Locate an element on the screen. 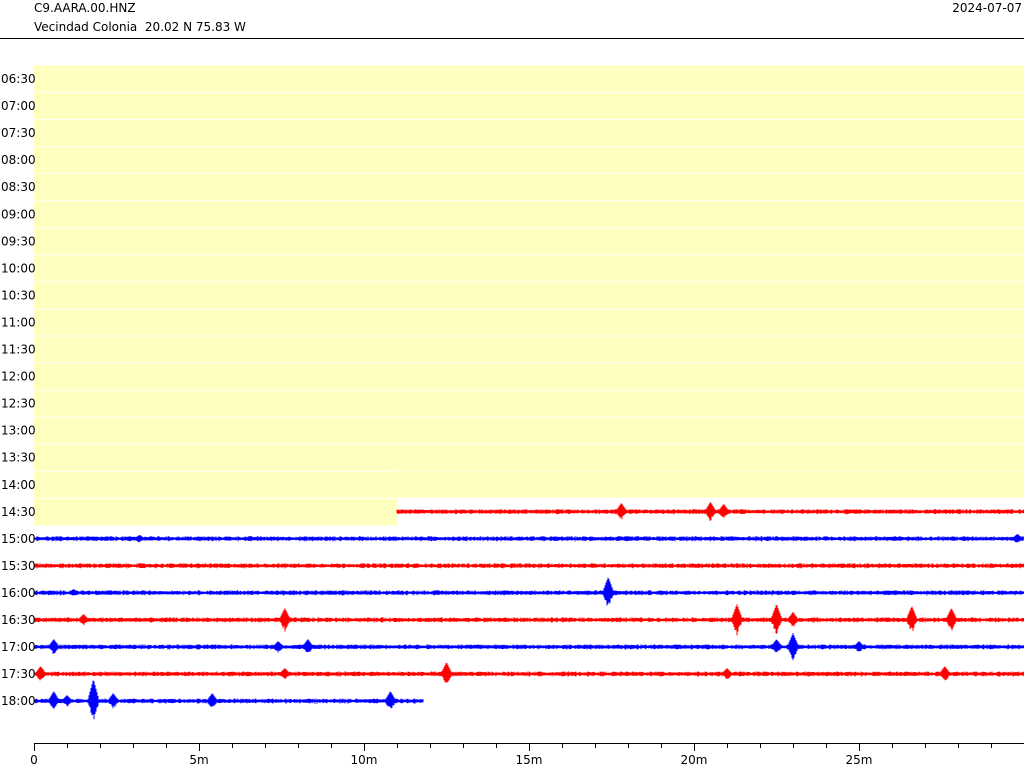  row-time-label: 11:30 is located at coordinates (18, 350).